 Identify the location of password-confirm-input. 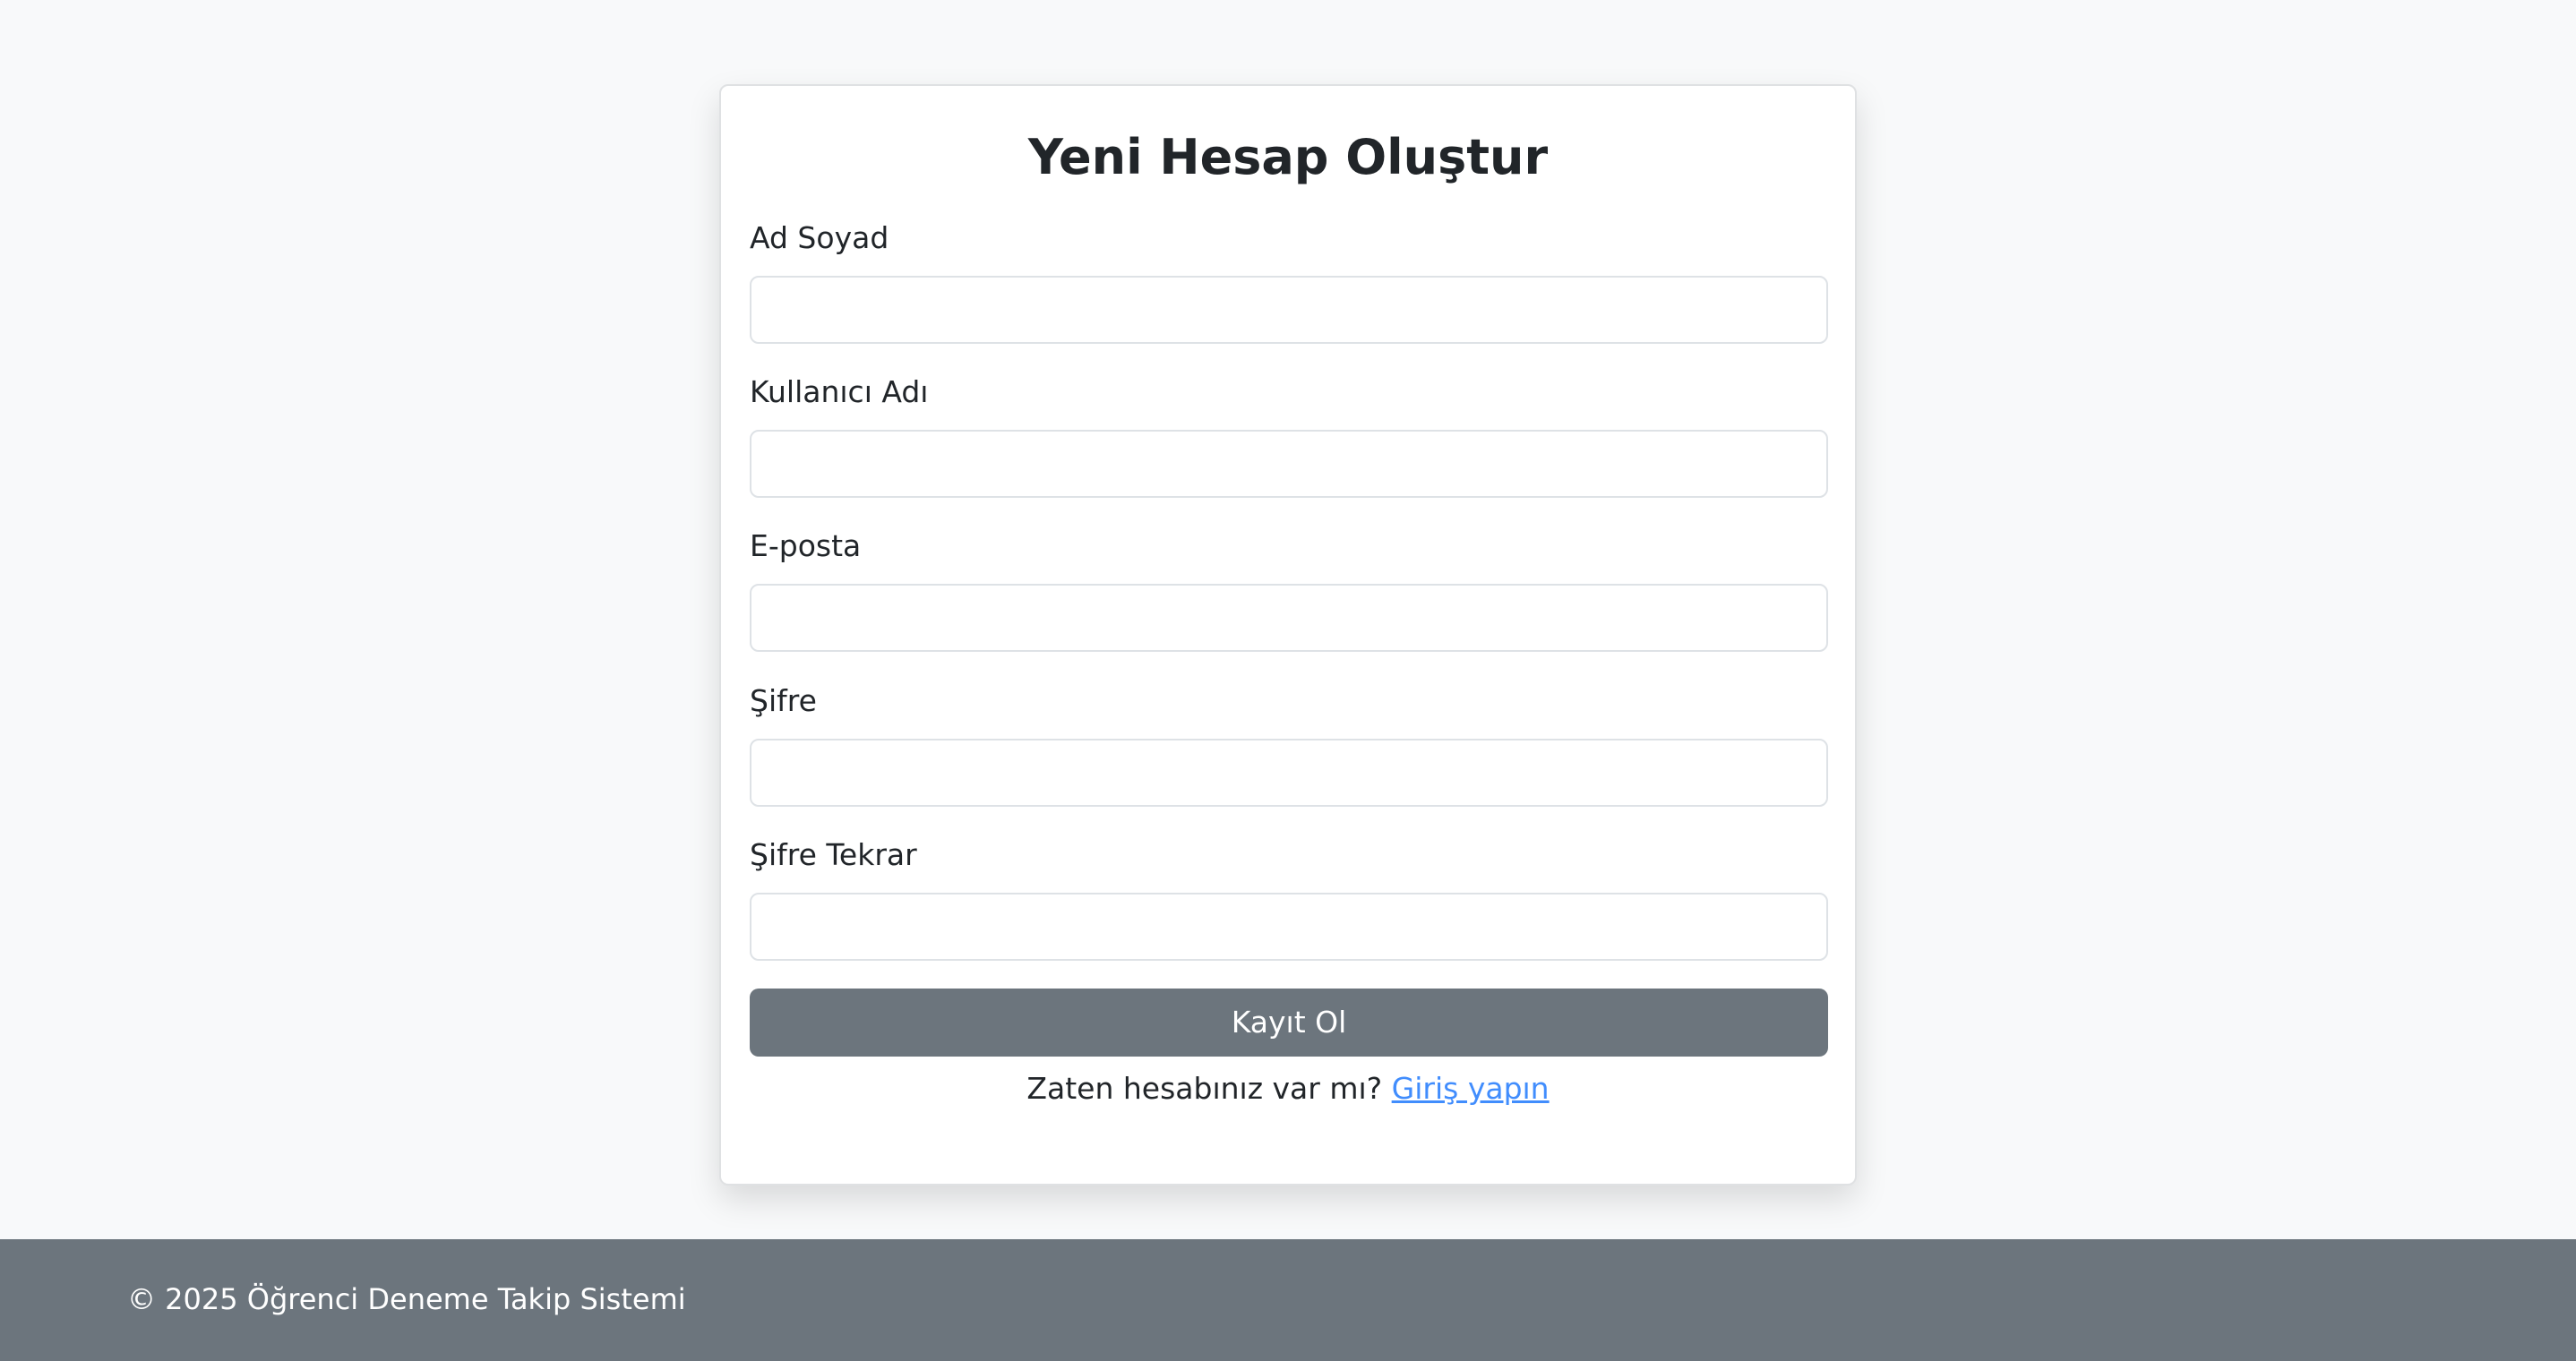
(1289, 927).